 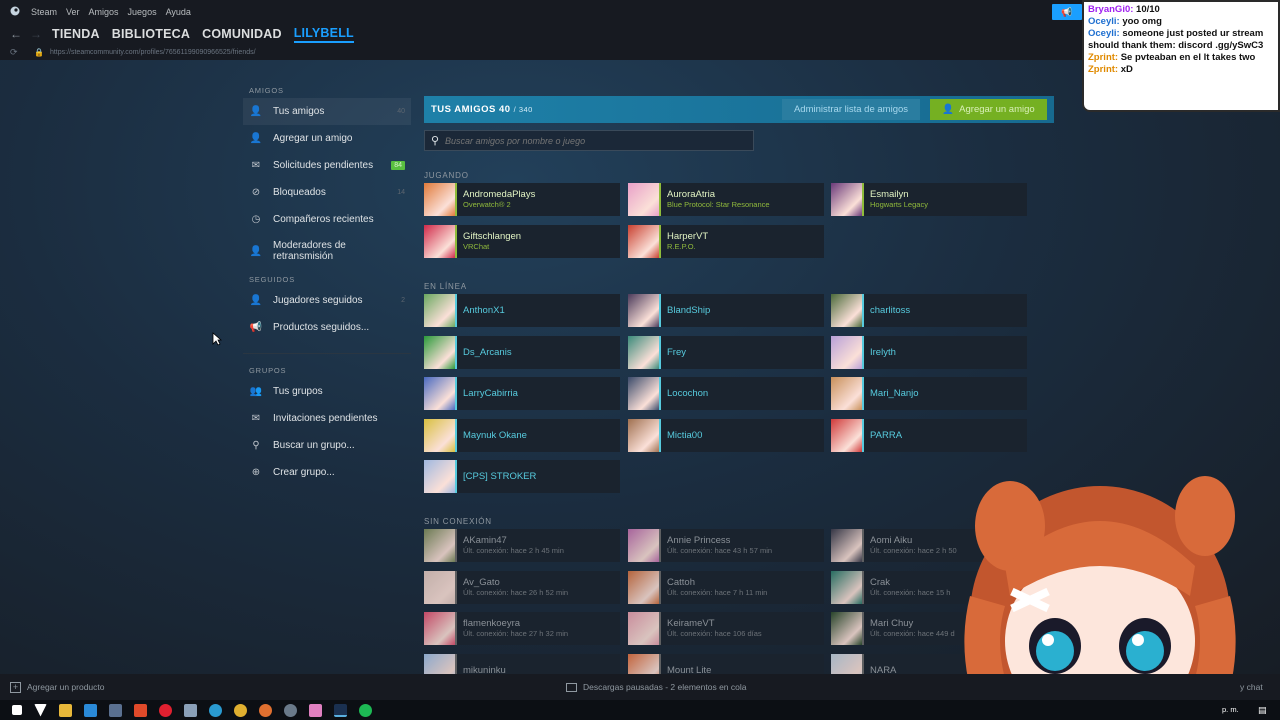 I want to click on mail-icon, so click(x=90, y=710).